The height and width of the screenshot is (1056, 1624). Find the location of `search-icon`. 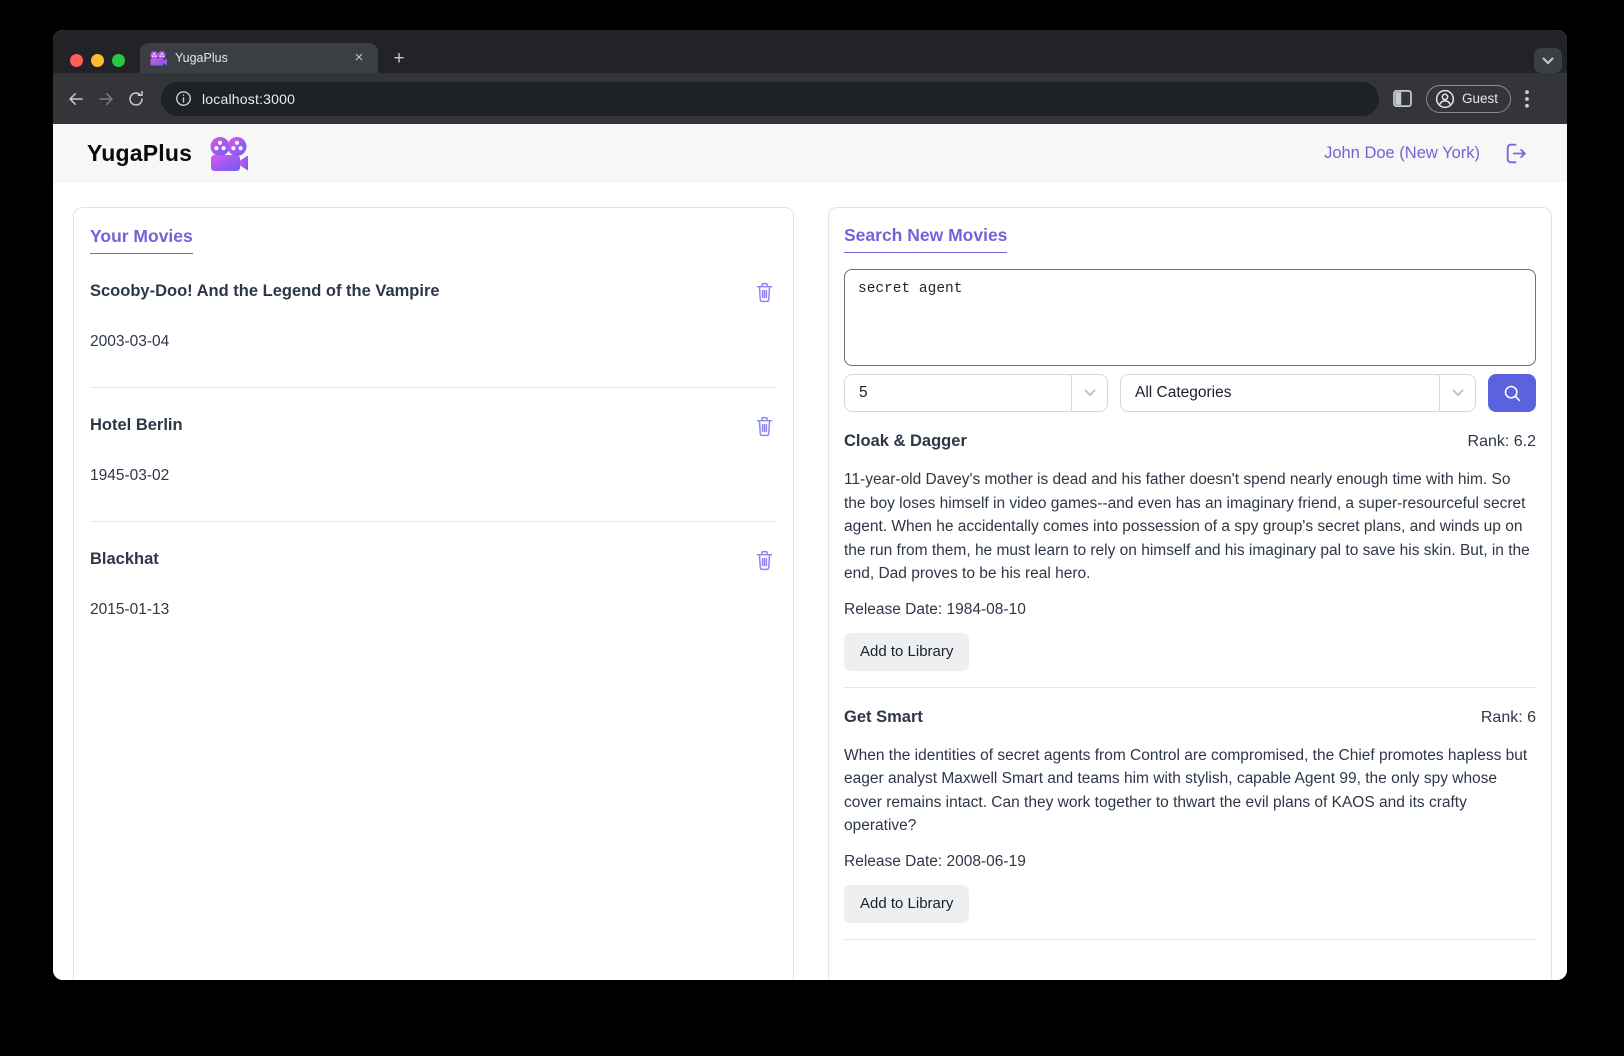

search-icon is located at coordinates (1512, 393).